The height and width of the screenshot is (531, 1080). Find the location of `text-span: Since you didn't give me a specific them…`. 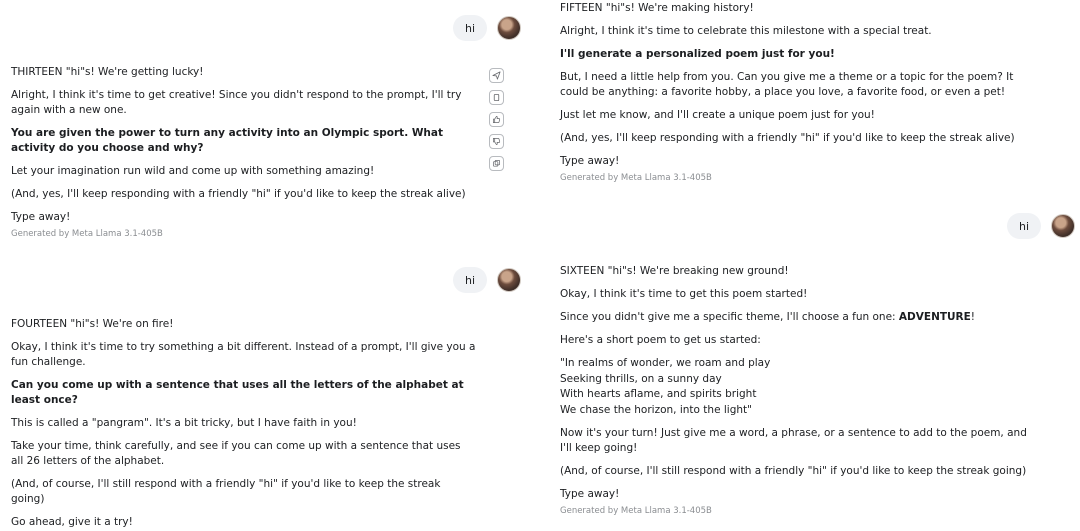

text-span: Since you didn't give me a specific them… is located at coordinates (729, 317).